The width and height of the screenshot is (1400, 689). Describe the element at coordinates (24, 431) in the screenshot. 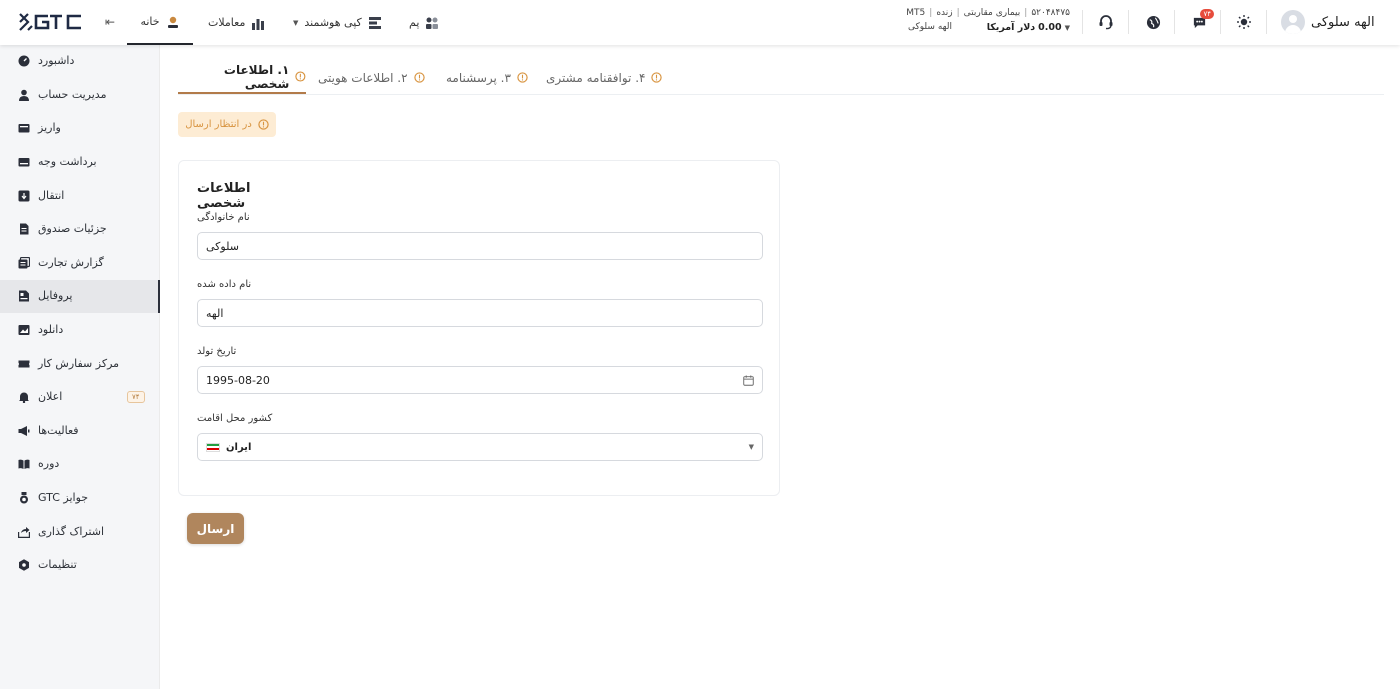

I see `megaphone-icon` at that location.